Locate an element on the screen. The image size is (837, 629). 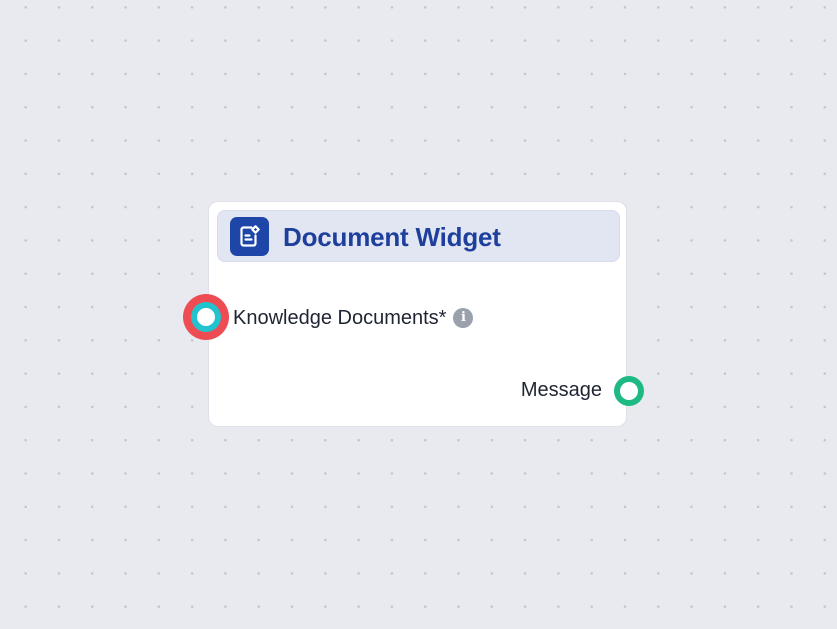
input-row-knowledge-documents: Knowledge Documents* i is located at coordinates (353, 318).